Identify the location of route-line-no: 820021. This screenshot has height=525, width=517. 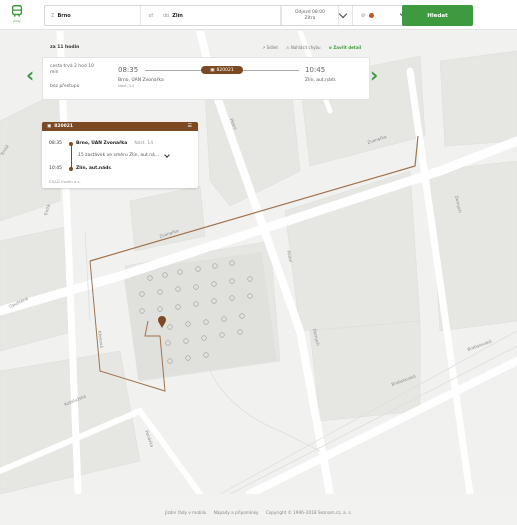
(64, 126).